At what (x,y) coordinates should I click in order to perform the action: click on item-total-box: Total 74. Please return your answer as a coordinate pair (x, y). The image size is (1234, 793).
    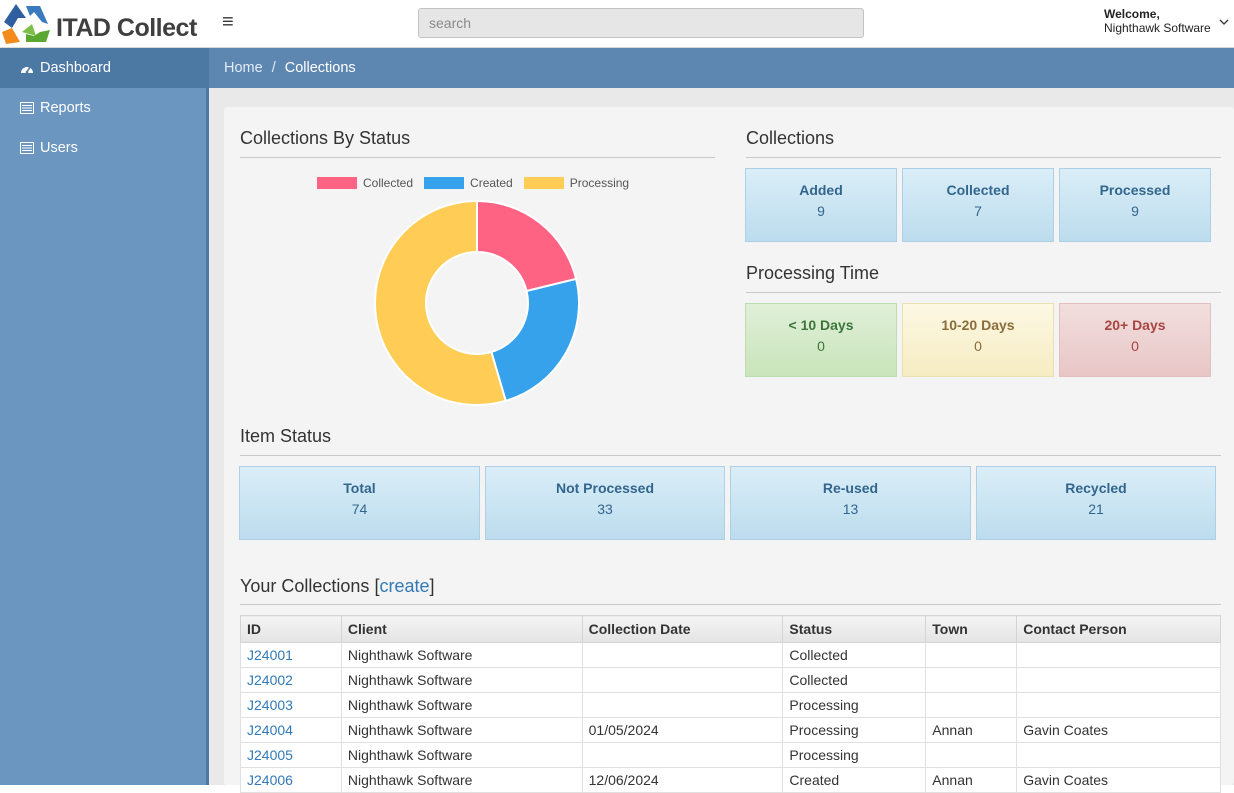
    Looking at the image, I should click on (359, 503).